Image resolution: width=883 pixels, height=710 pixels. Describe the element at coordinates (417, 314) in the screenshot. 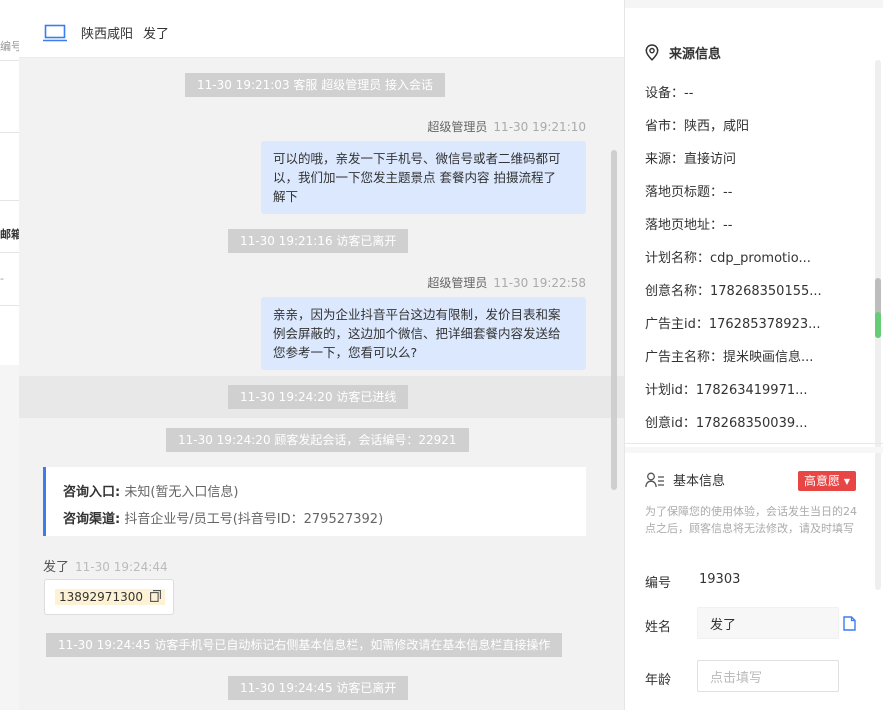

I see `bubble-line: 亲亲，因为企业抖音平台这边有限制，发价目表和案` at that location.